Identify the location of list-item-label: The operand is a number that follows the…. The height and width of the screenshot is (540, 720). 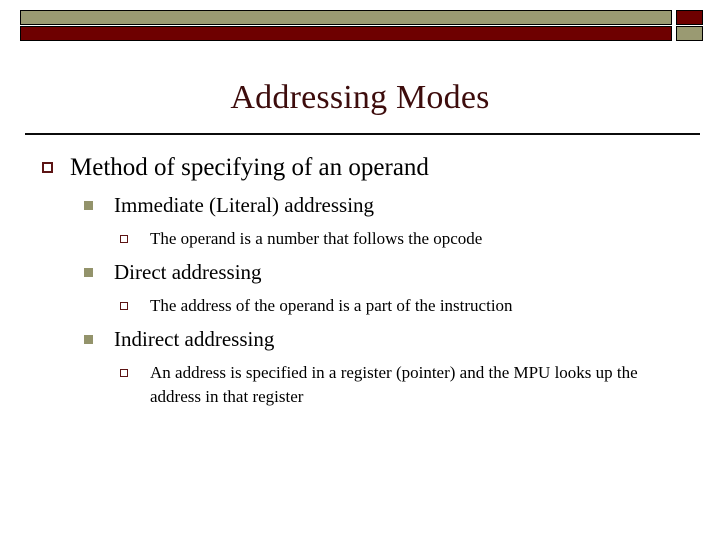
(316, 238).